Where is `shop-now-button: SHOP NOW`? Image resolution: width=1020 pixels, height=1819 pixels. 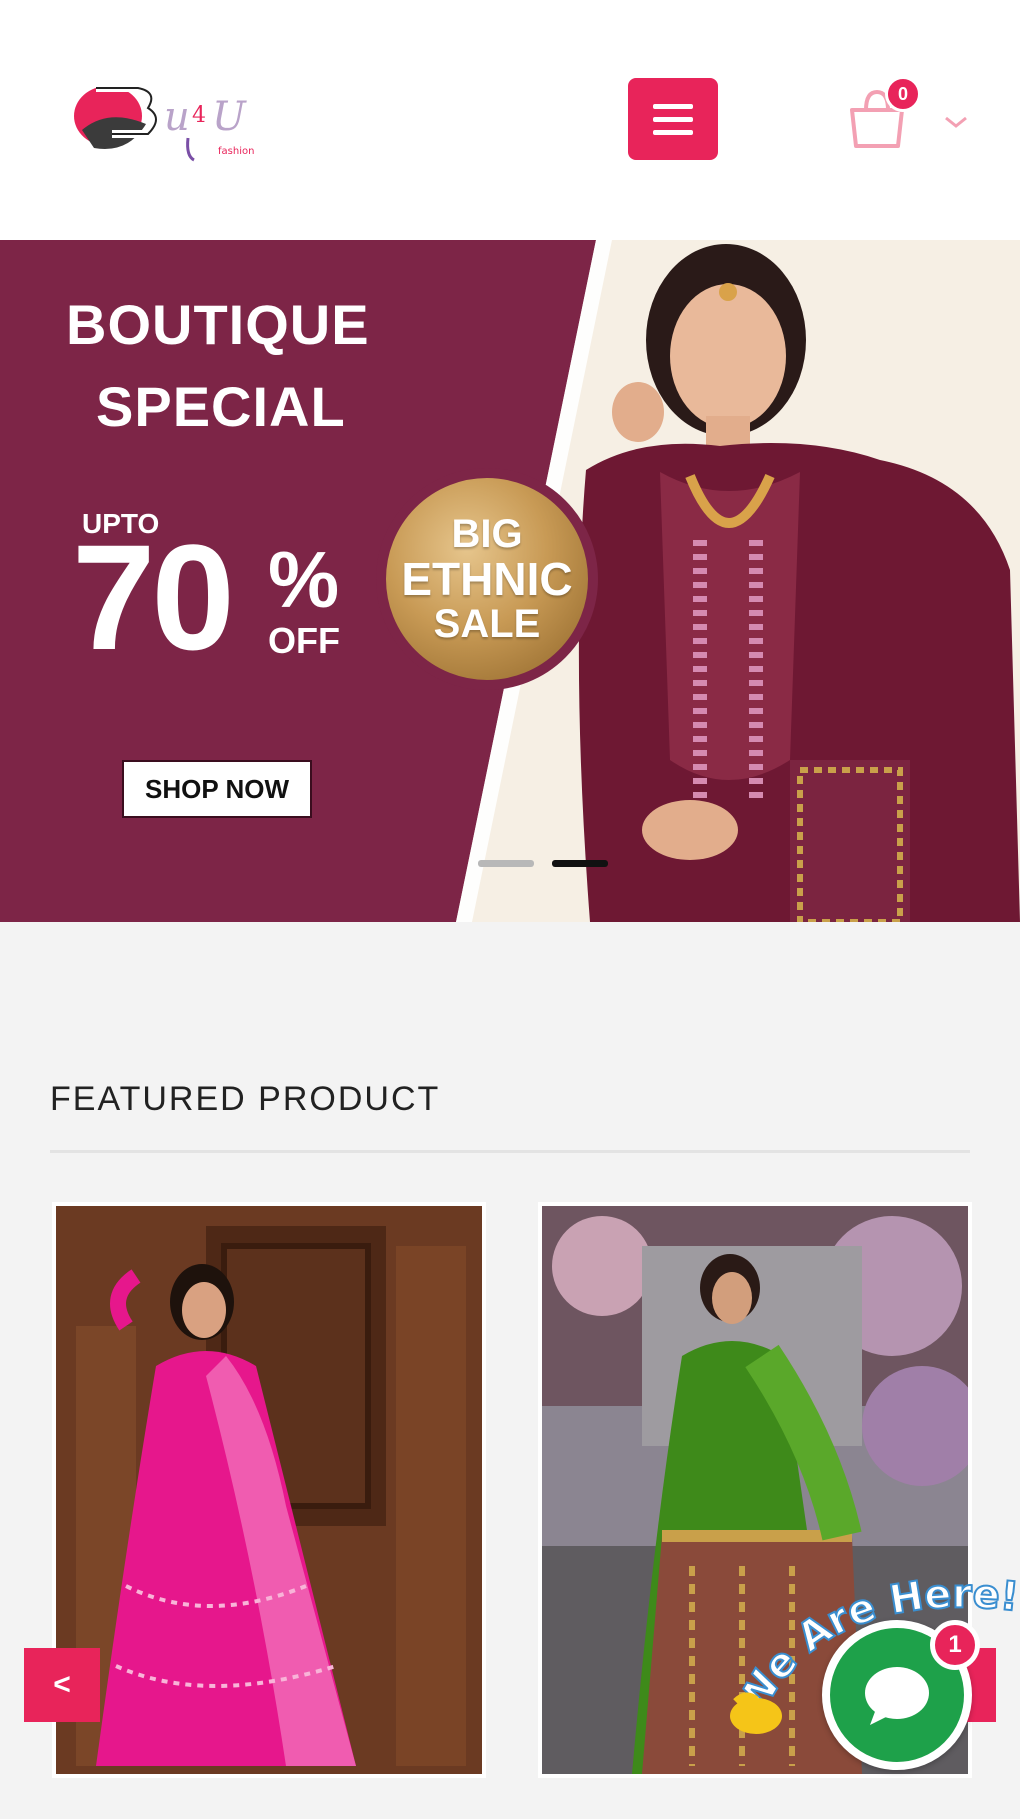 shop-now-button: SHOP NOW is located at coordinates (217, 789).